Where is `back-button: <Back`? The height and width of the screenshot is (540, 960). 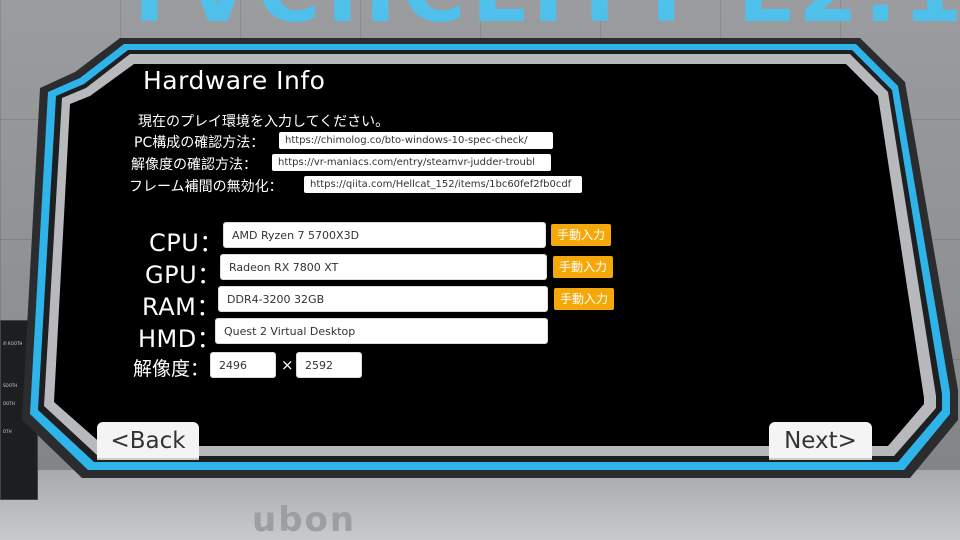
back-button: <Back is located at coordinates (148, 441).